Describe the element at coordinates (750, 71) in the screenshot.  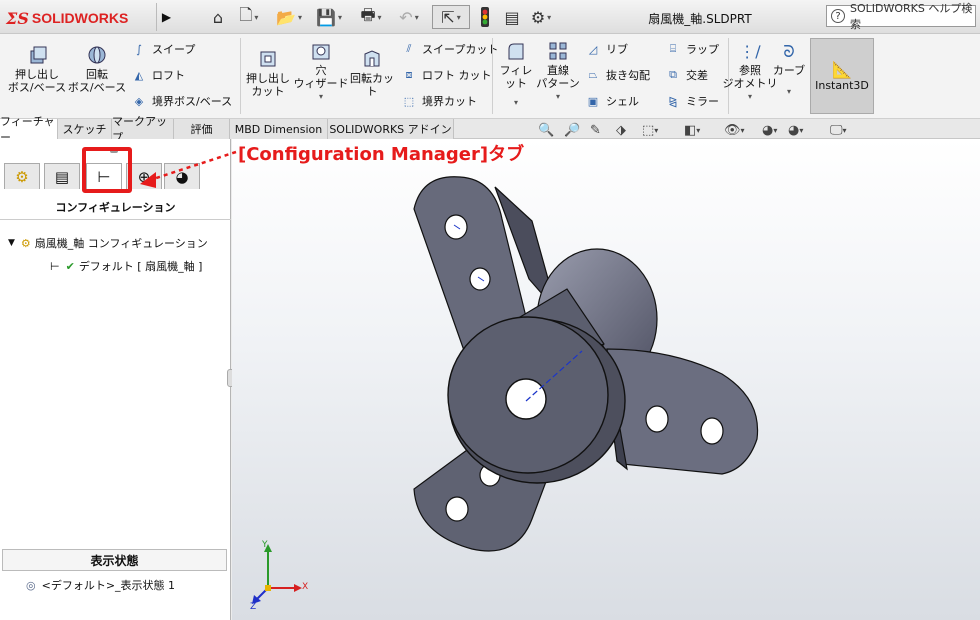
I see `reference-geometry-button: ⋮∕ 参照 ジオメトリ ▾` at that location.